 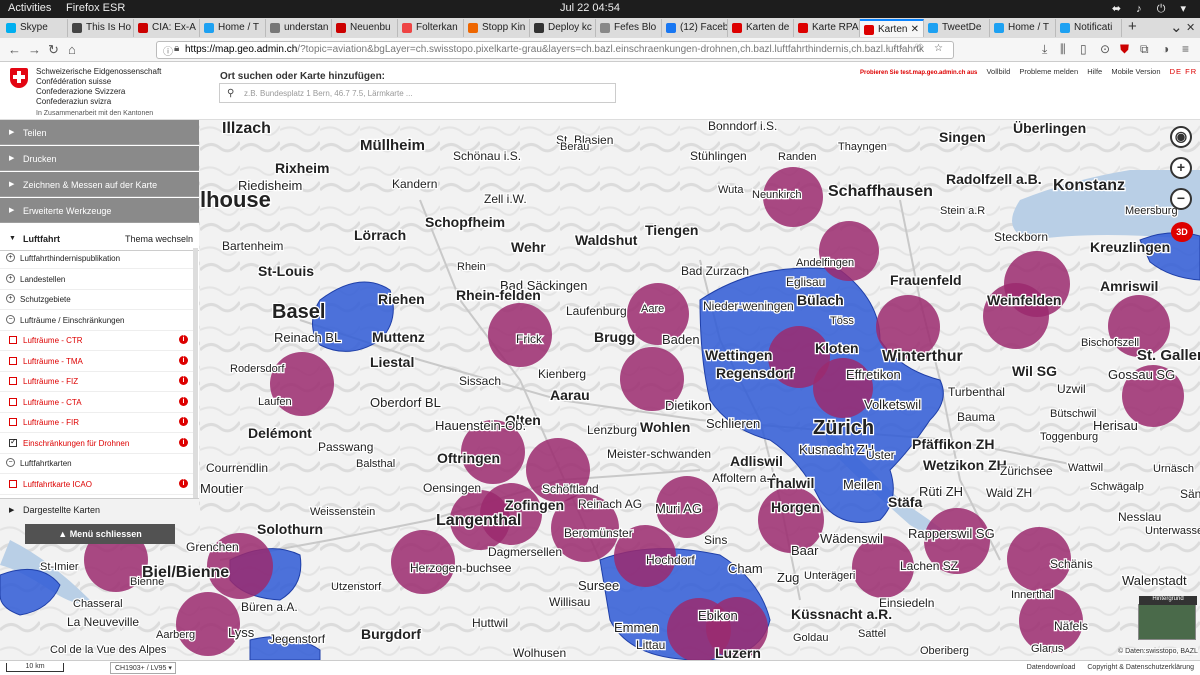 What do you see at coordinates (98, 258) in the screenshot?
I see `layer-tree-item: + Luftfahrthindernispublikation` at bounding box center [98, 258].